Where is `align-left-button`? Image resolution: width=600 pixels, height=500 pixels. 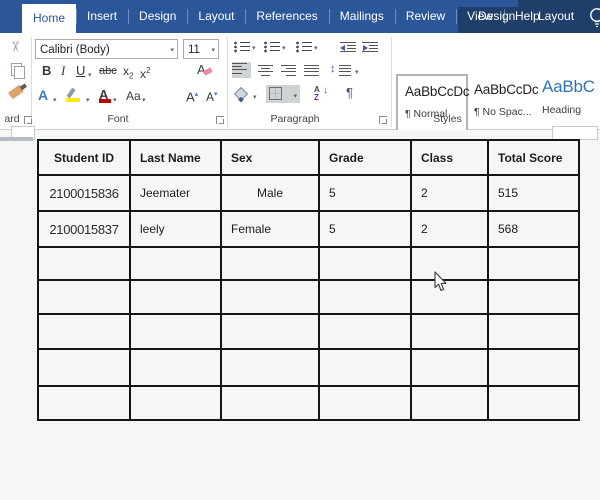 align-left-button is located at coordinates (241, 70).